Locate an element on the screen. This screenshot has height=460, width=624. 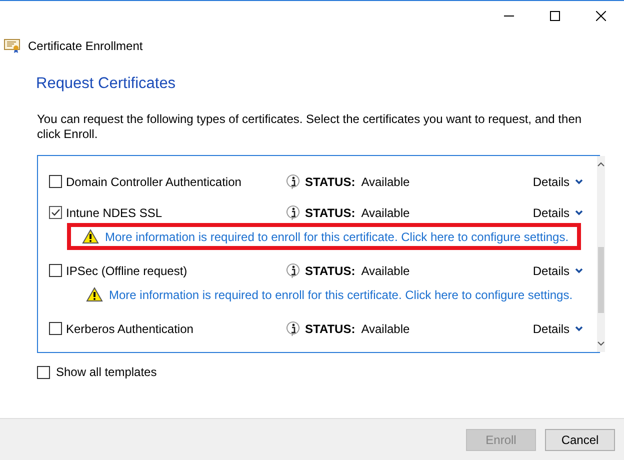
close-icon is located at coordinates (601, 16).